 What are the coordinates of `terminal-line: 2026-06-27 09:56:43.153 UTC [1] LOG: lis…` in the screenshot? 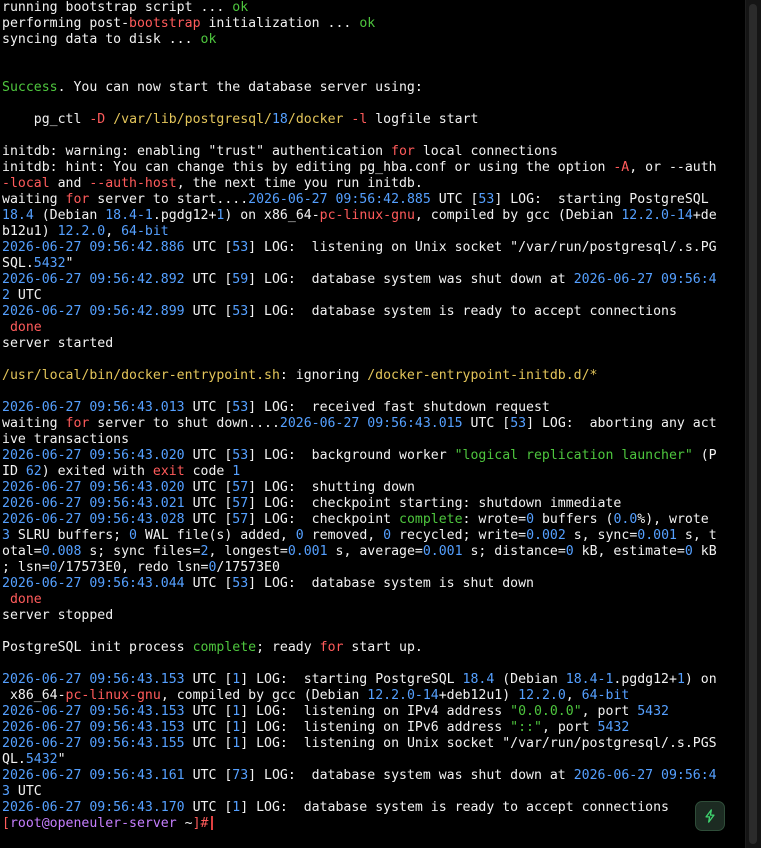 It's located at (372, 712).